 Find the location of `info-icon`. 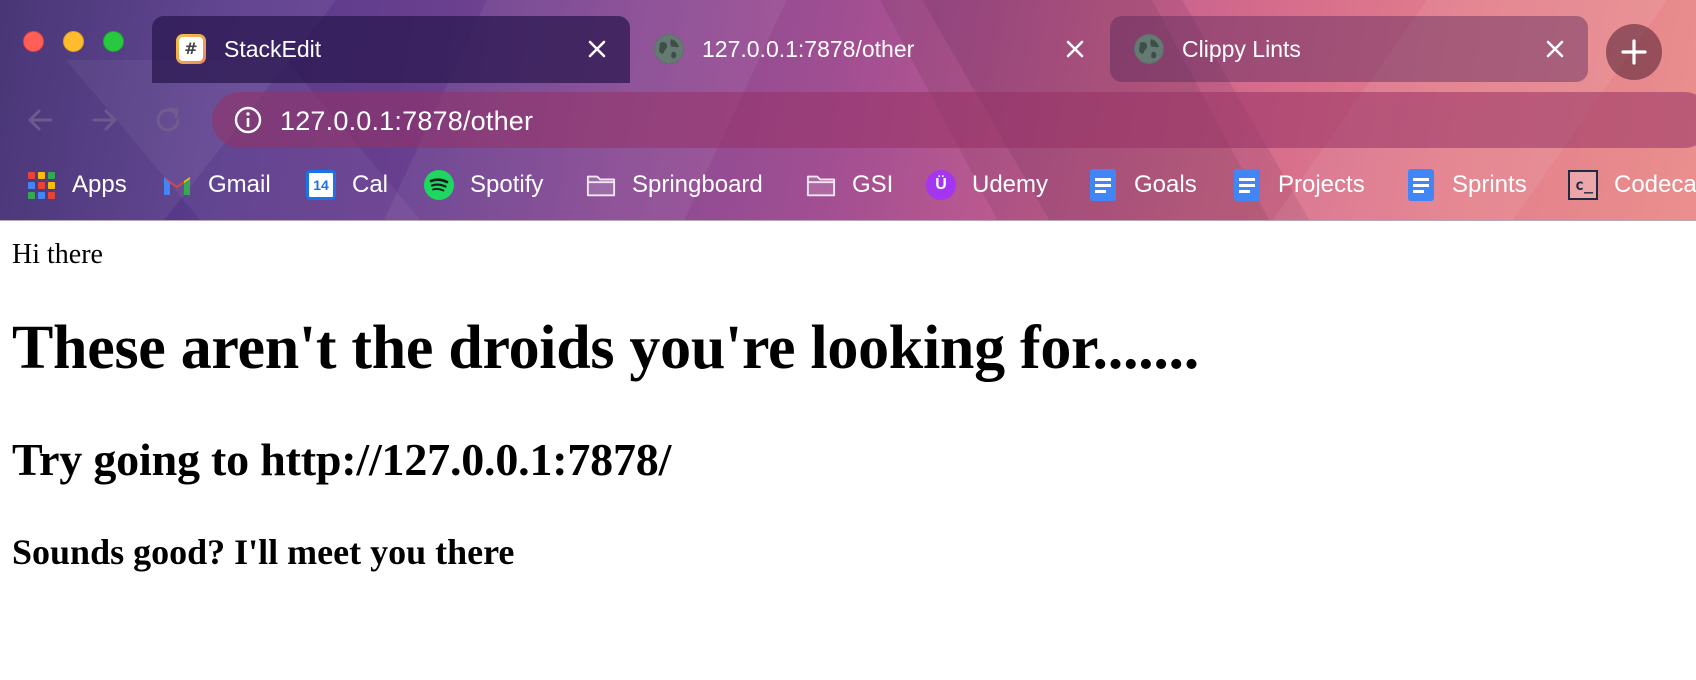

info-icon is located at coordinates (248, 120).